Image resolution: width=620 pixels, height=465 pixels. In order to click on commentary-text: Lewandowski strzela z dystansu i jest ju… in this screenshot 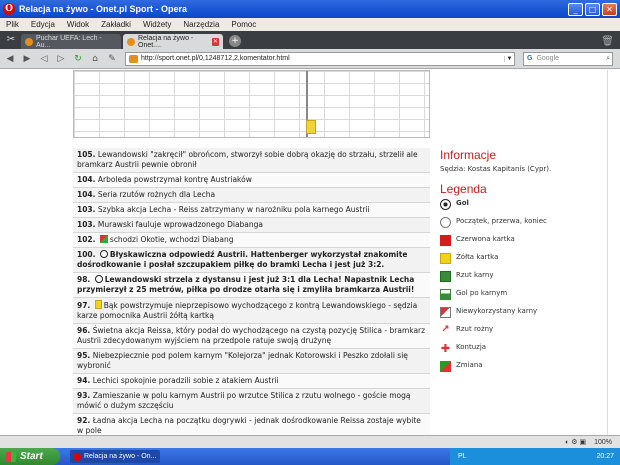, I will do `click(246, 284)`.